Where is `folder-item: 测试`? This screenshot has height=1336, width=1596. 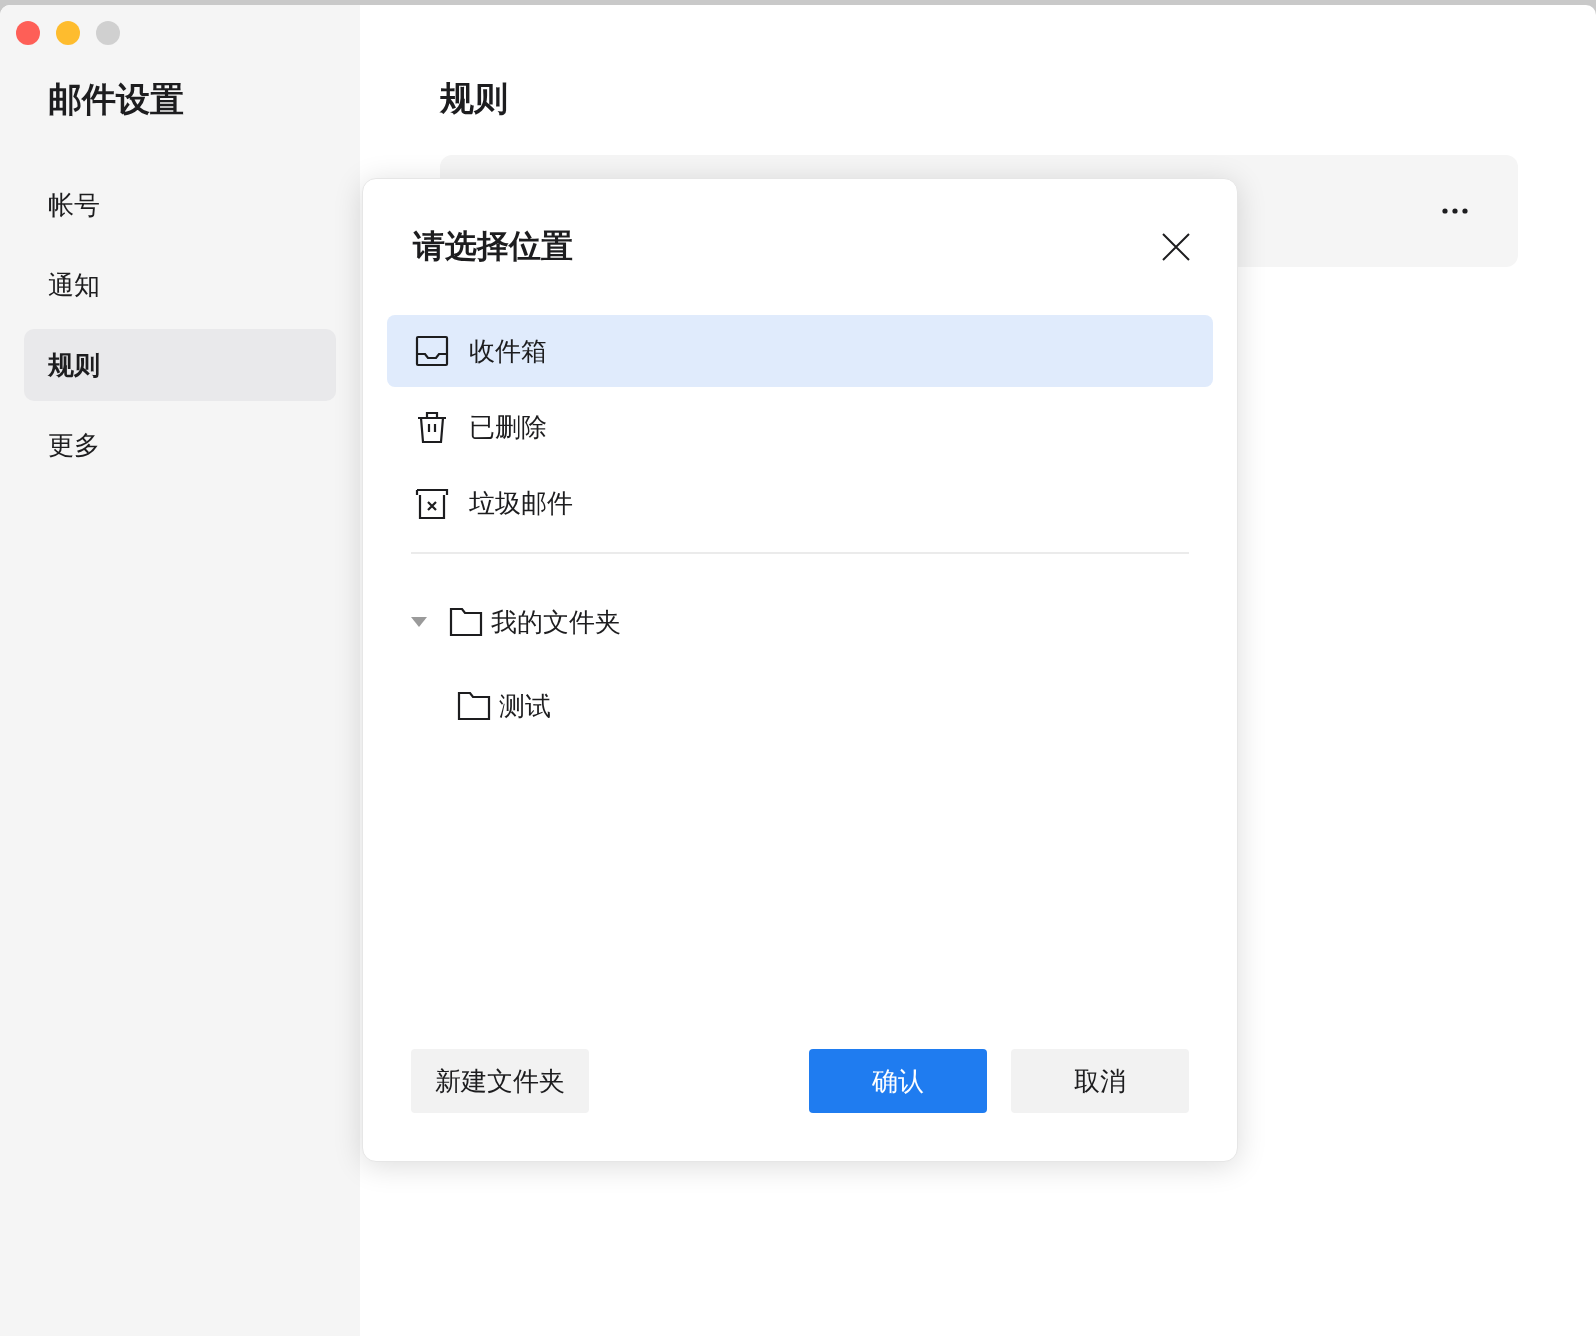 folder-item: 测试 is located at coordinates (812, 706).